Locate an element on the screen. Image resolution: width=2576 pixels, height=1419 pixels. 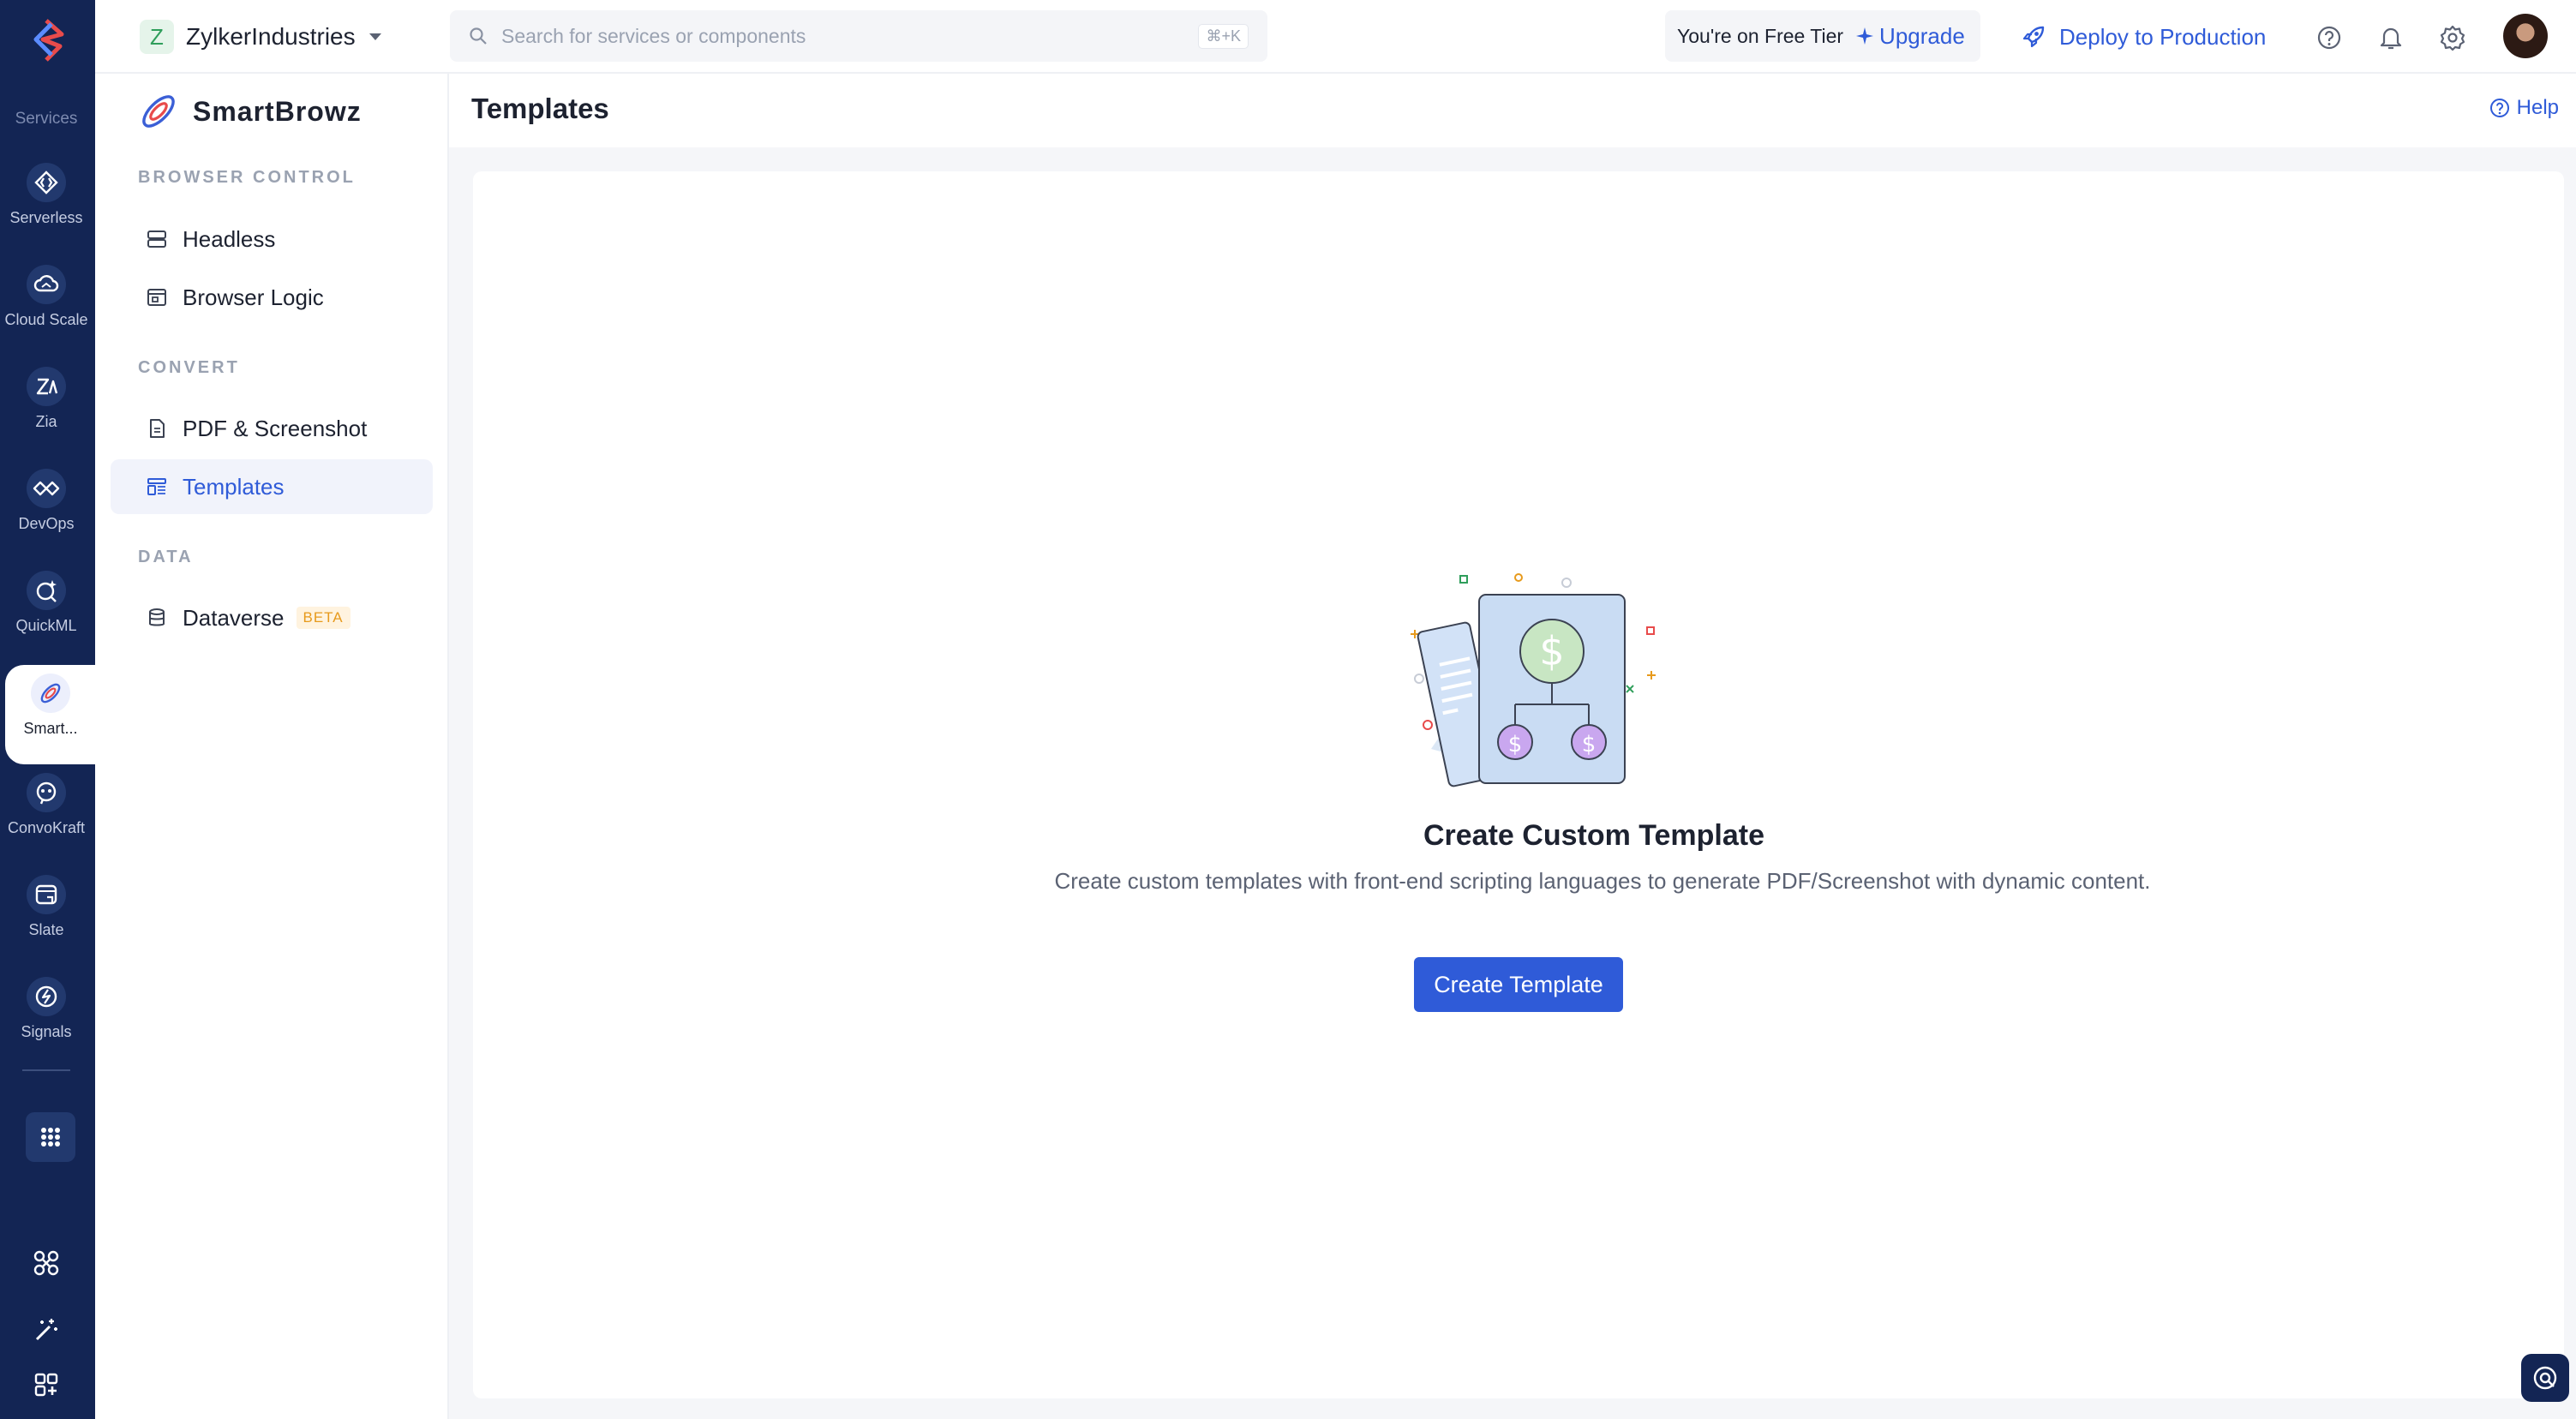
catalyst-logo-icon is located at coordinates (47, 41).